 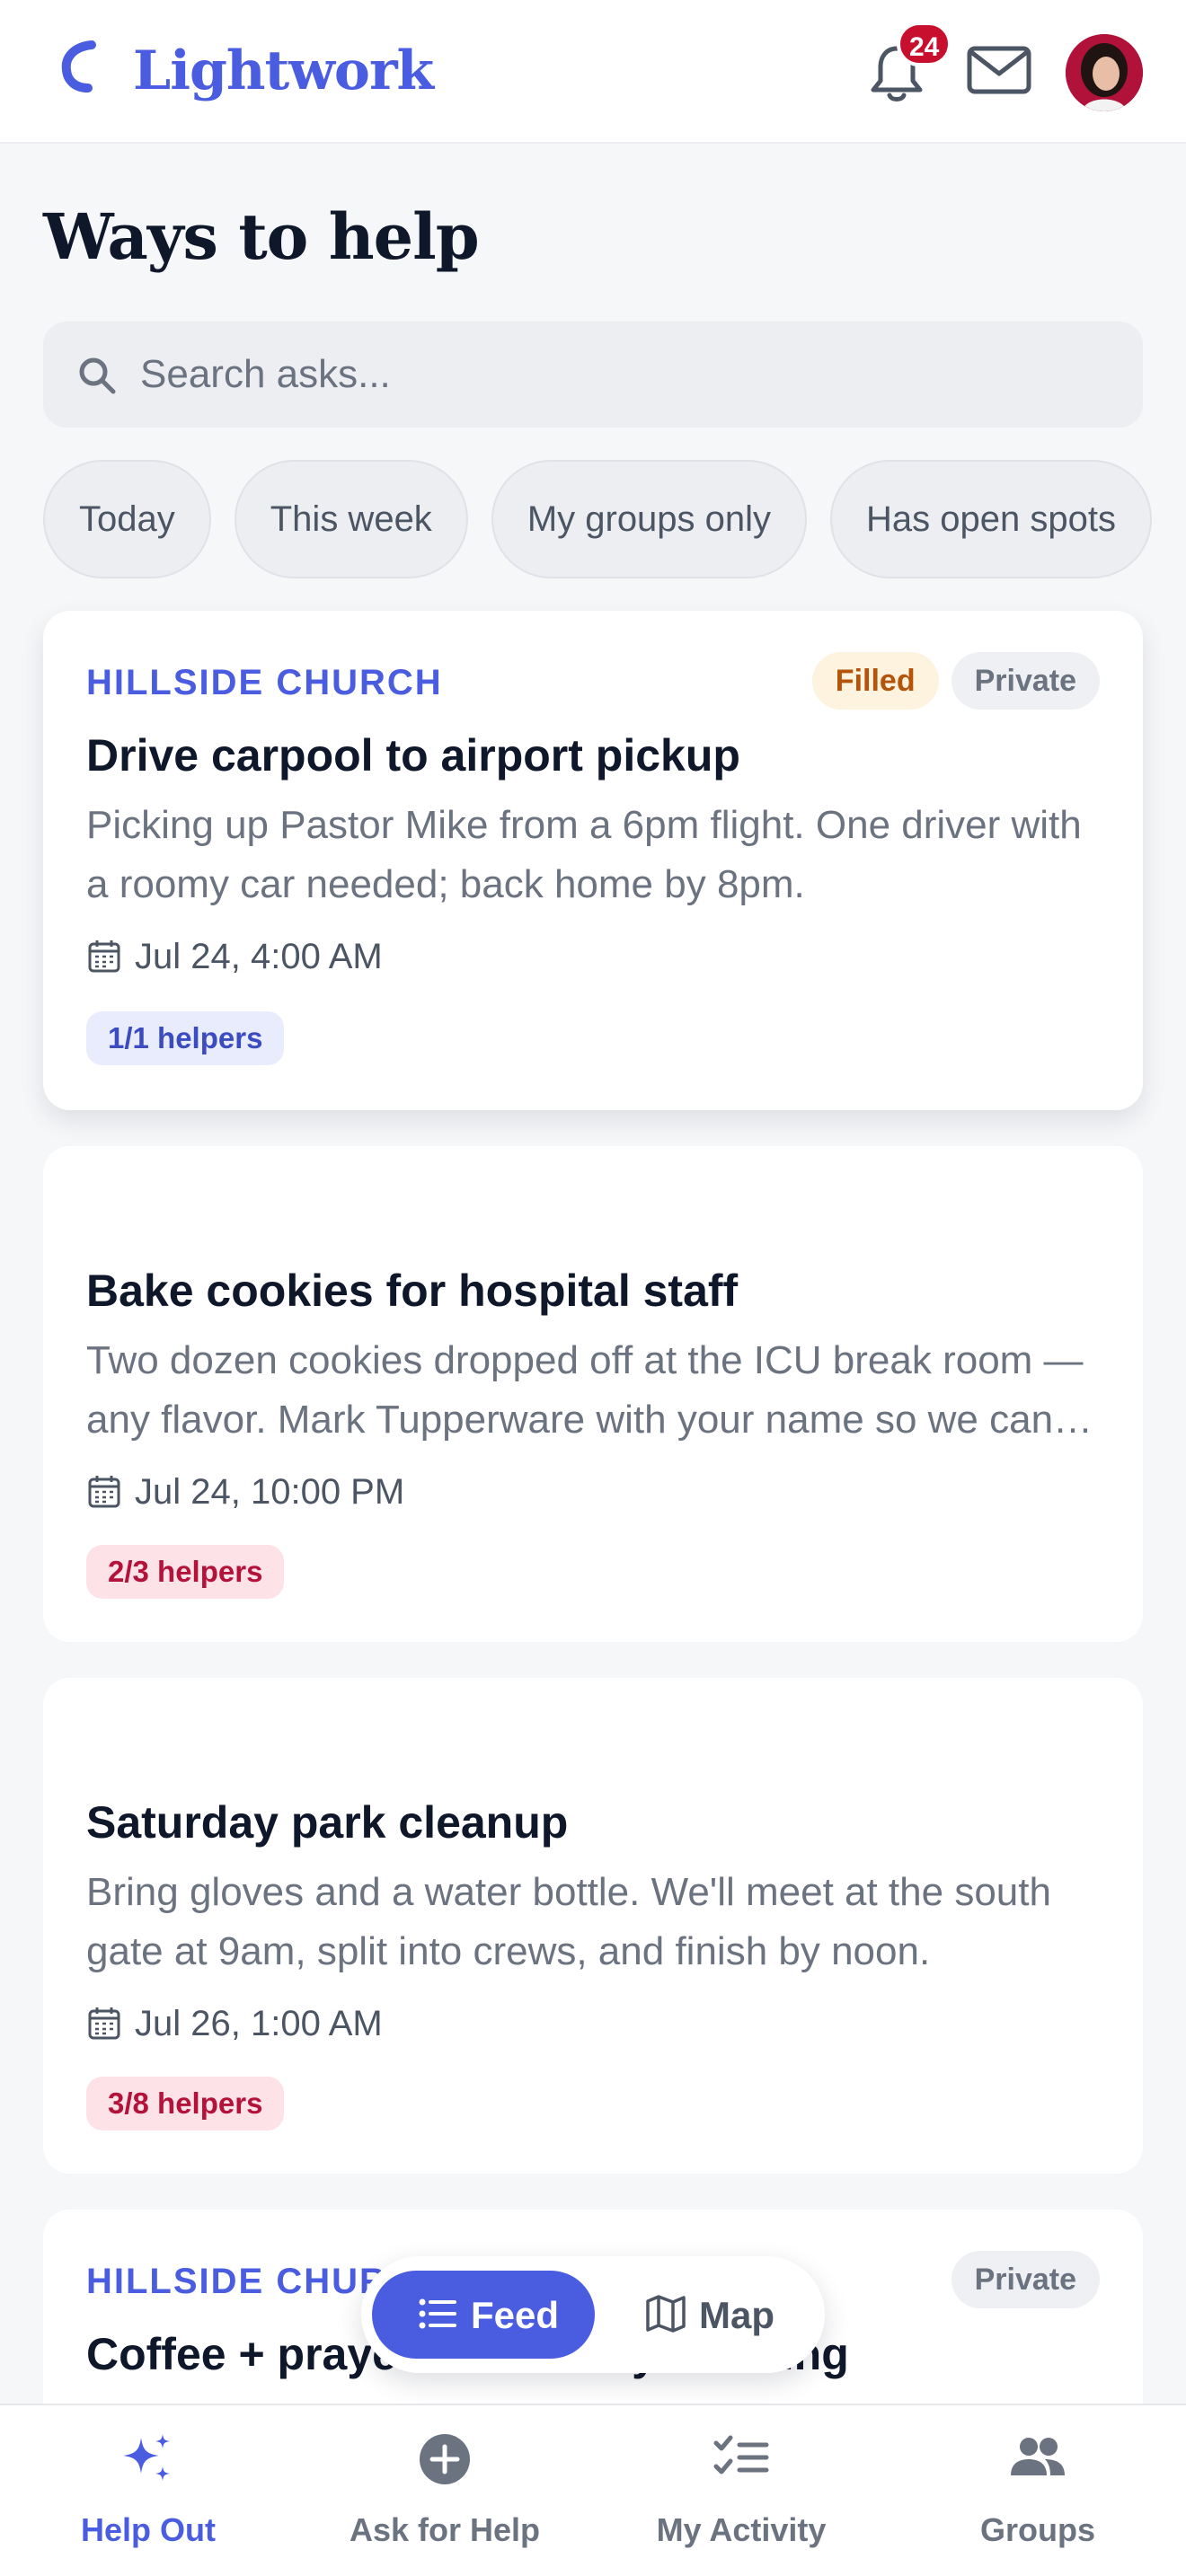 What do you see at coordinates (445, 2529) in the screenshot?
I see `tab-label: Ask for Help` at bounding box center [445, 2529].